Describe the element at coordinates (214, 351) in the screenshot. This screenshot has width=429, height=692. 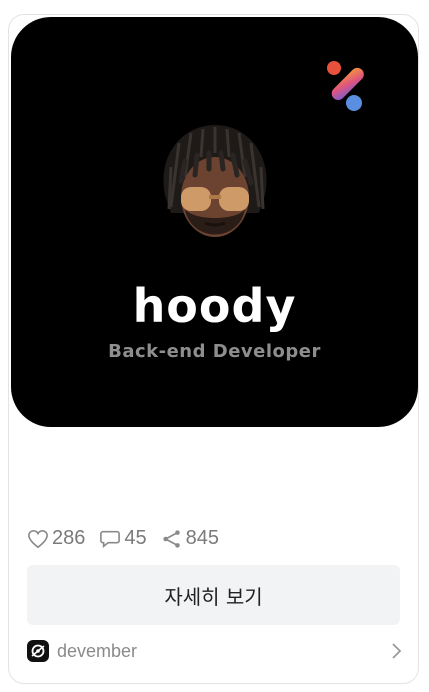
I see `profile-role: Back-end Developer` at that location.